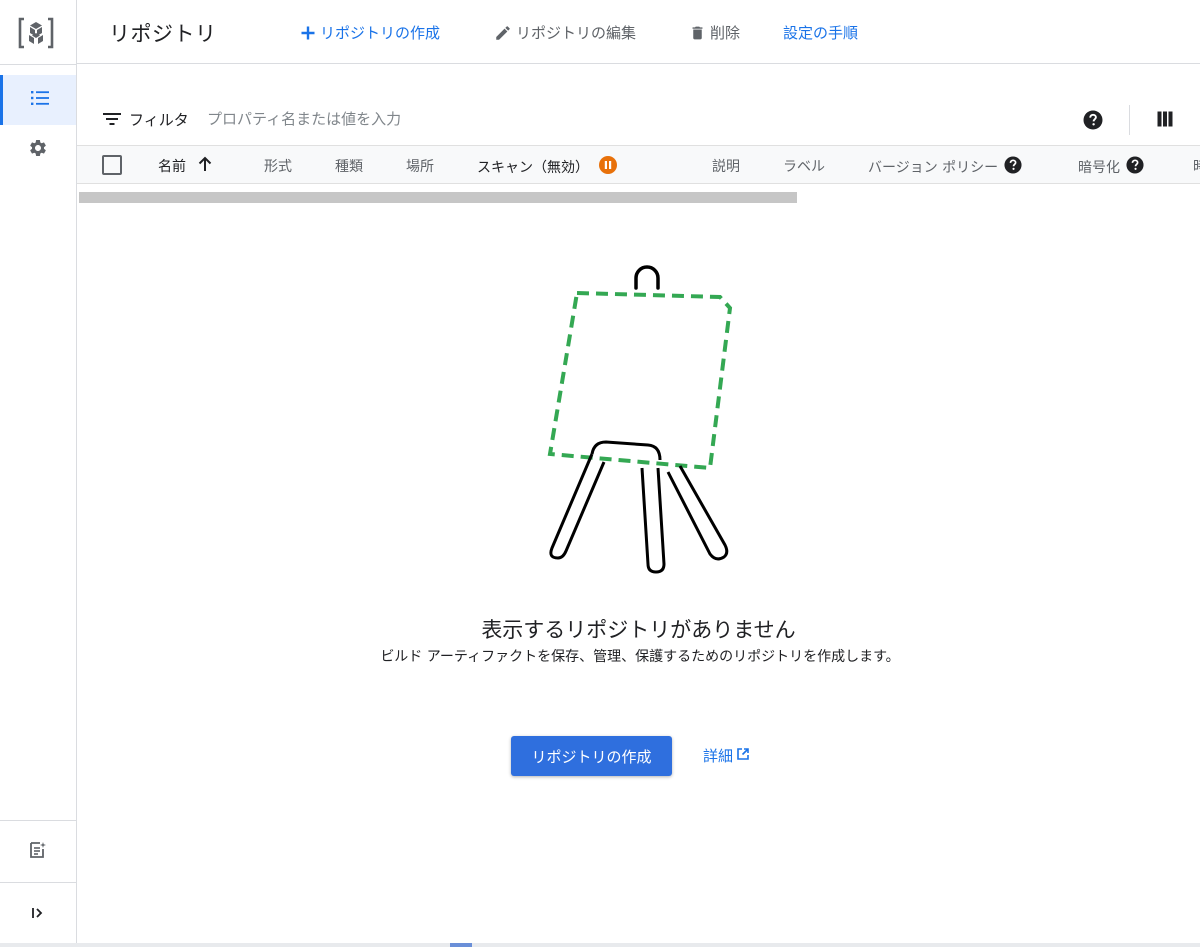  I want to click on column-header-scan: スキャン（無効）, so click(547, 167).